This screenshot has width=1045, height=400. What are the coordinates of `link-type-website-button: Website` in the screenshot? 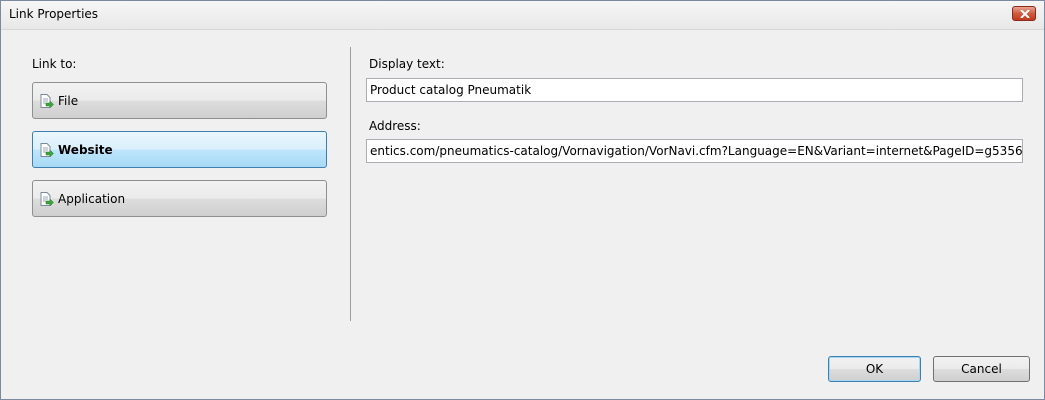 It's located at (179, 149).